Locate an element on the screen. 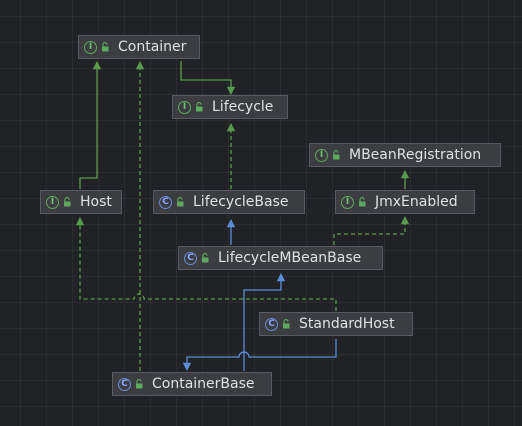 The image size is (522, 426). node-lifecycle-mbean-base: C LifecycleMBeanBase is located at coordinates (280, 258).